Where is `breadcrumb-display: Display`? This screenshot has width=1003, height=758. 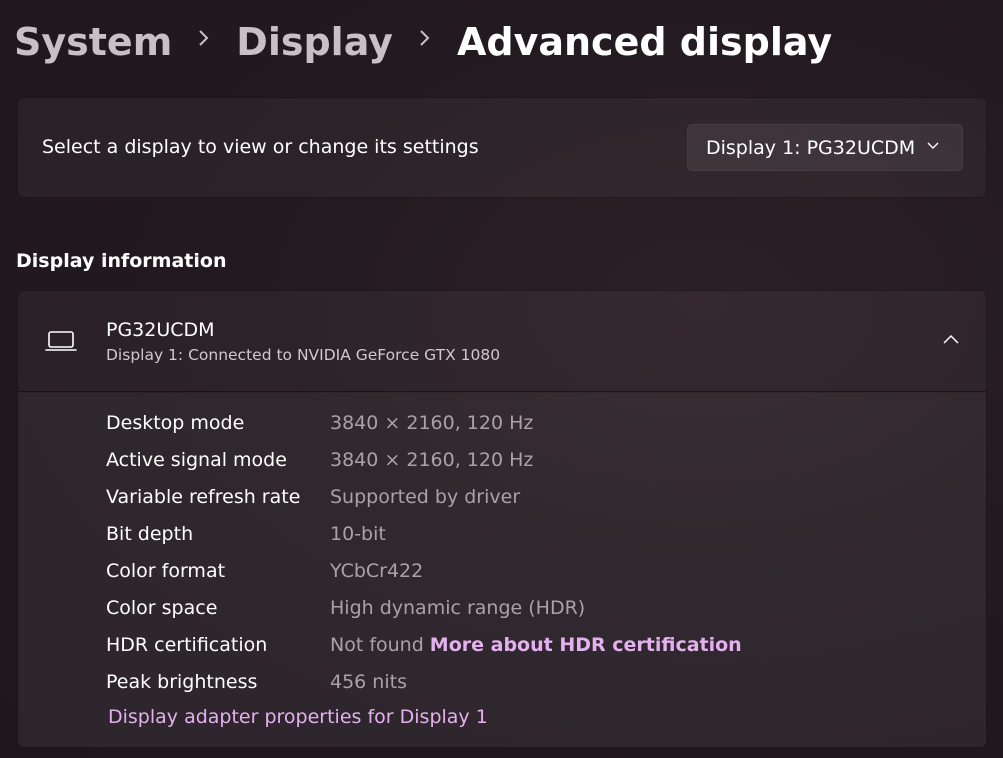 breadcrumb-display: Display is located at coordinates (314, 42).